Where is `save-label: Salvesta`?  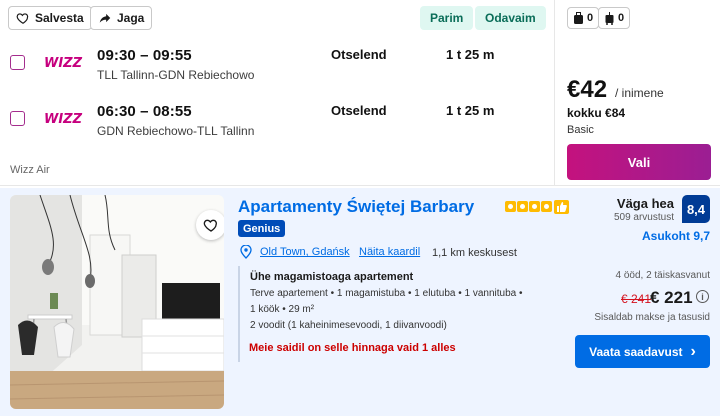
save-label: Salvesta is located at coordinates (59, 18).